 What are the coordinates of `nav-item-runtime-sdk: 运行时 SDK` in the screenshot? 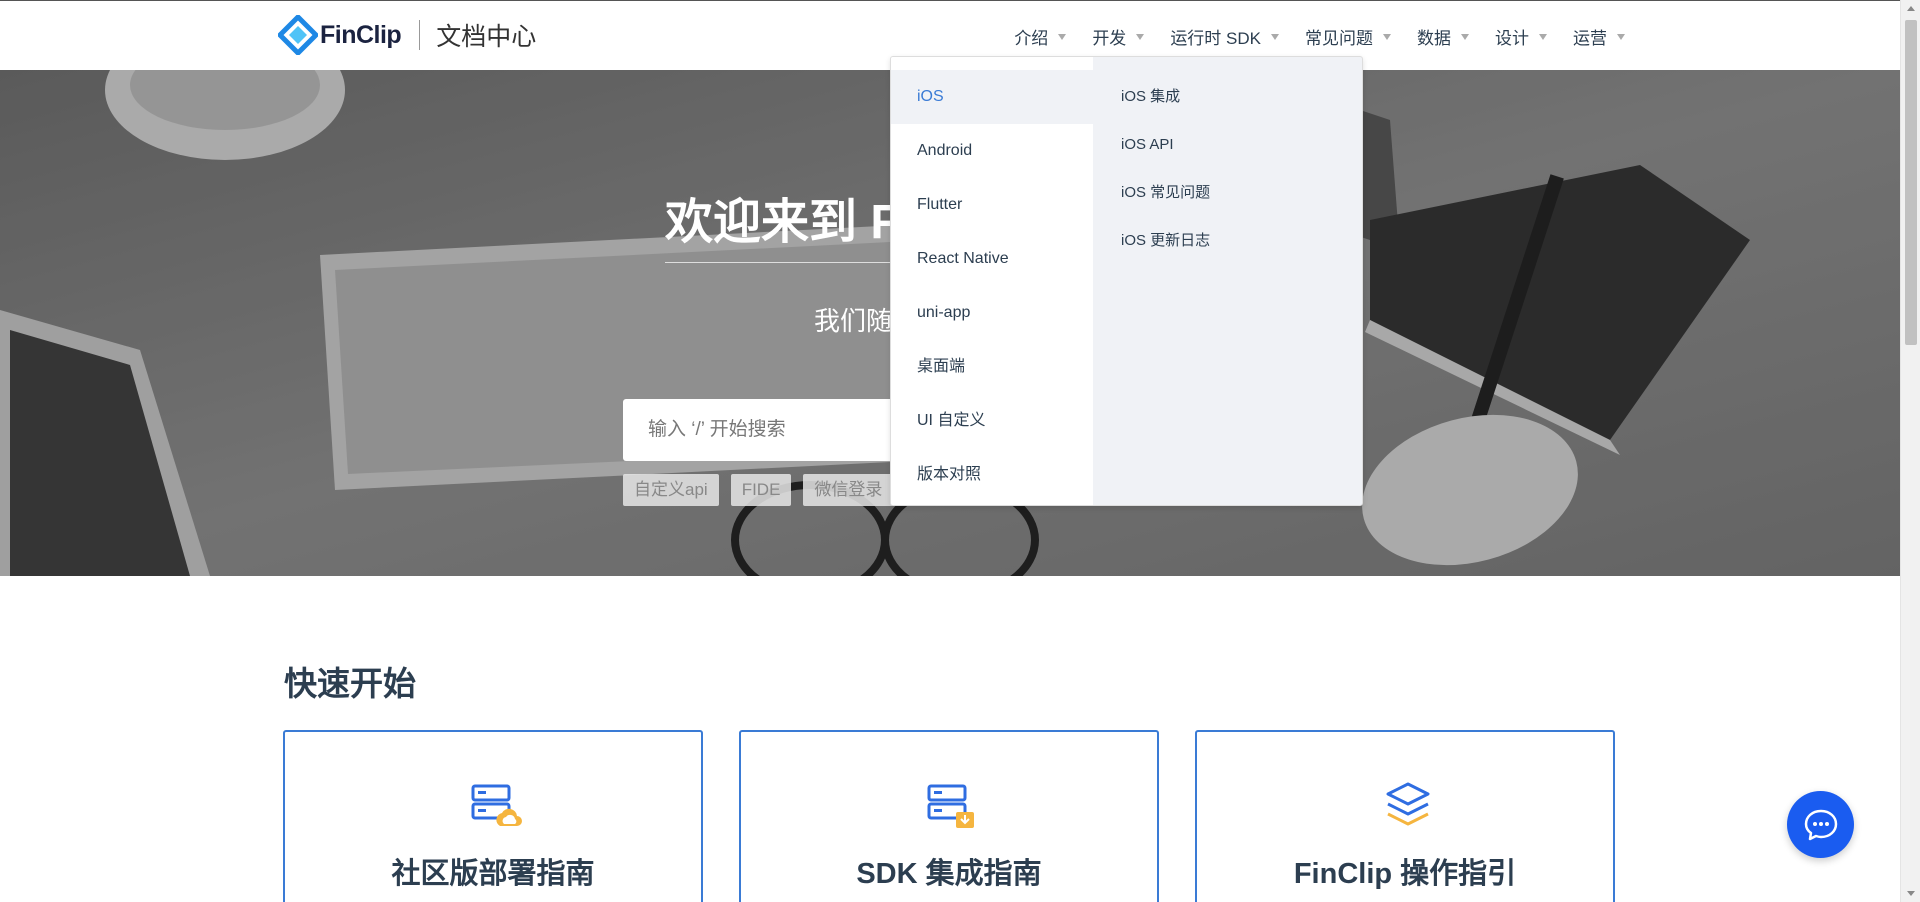 It's located at (1224, 36).